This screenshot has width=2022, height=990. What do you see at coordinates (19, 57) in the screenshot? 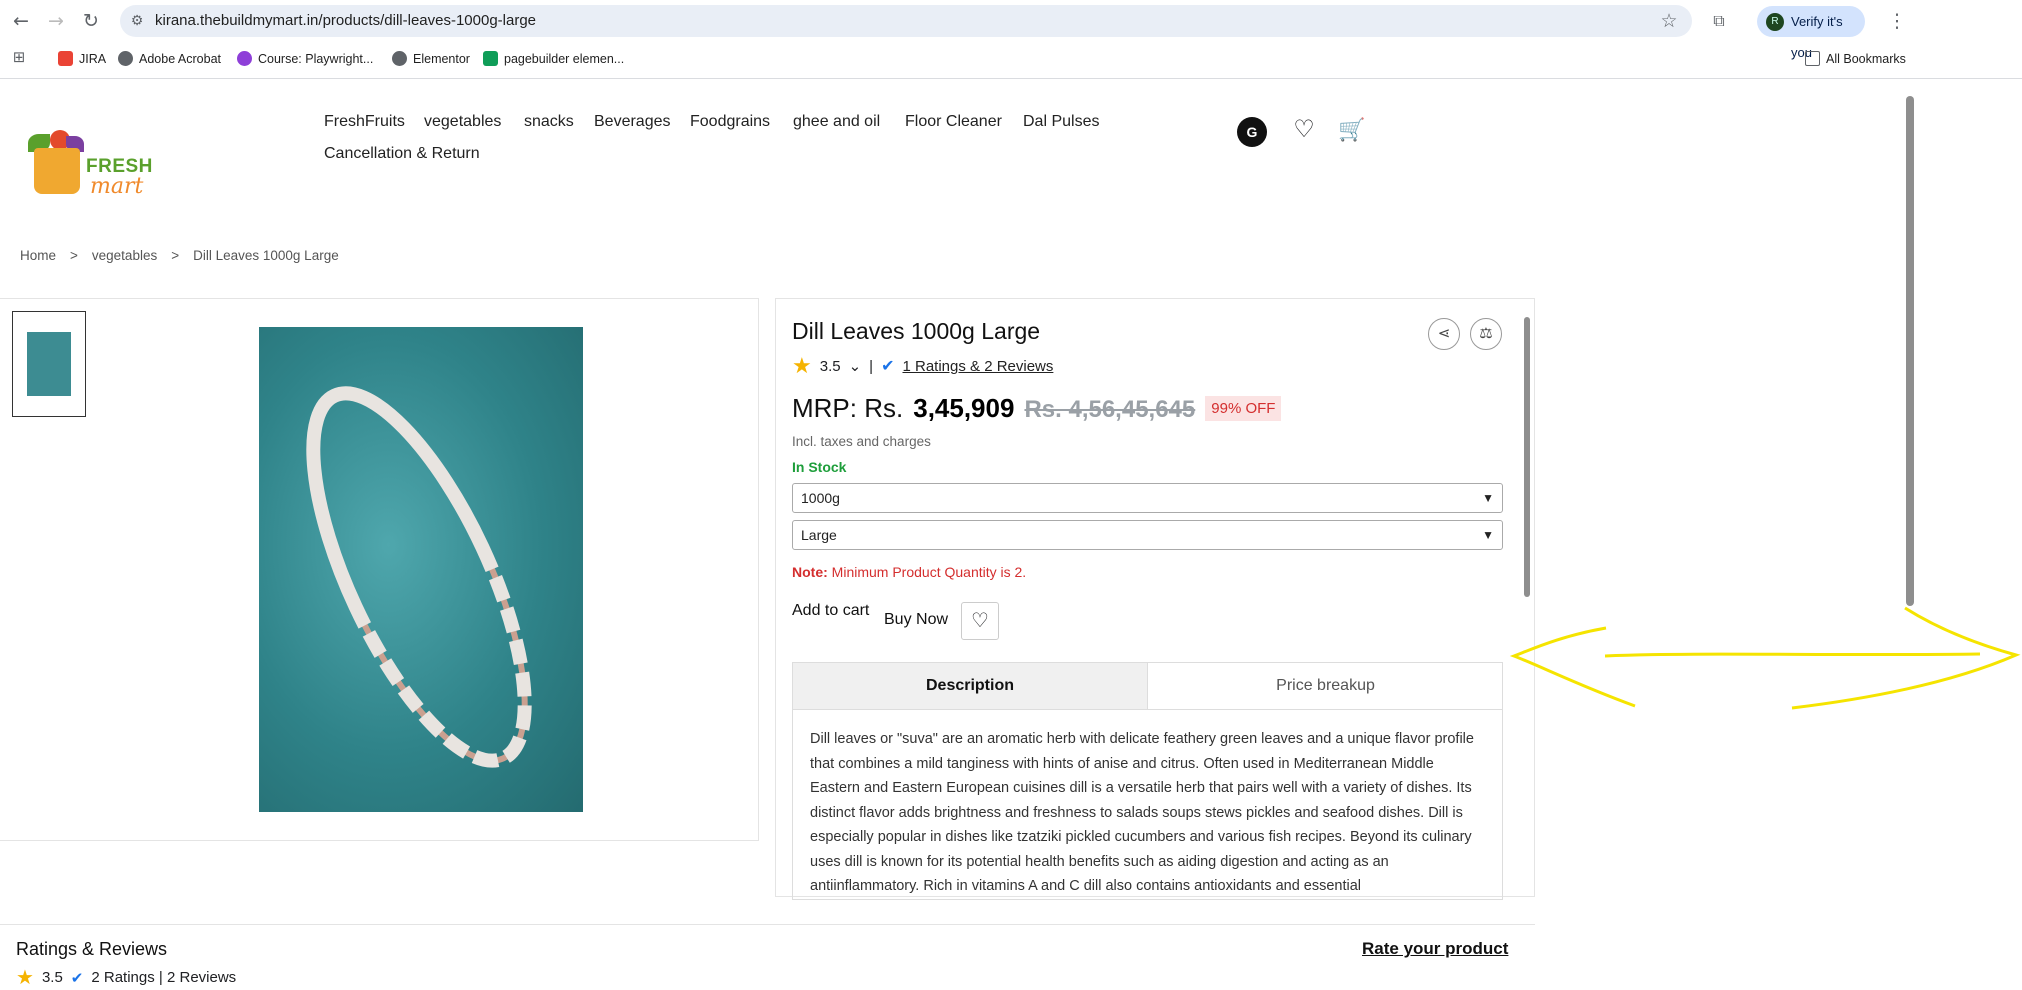
I see `apps-grid-icon: ⊞` at bounding box center [19, 57].